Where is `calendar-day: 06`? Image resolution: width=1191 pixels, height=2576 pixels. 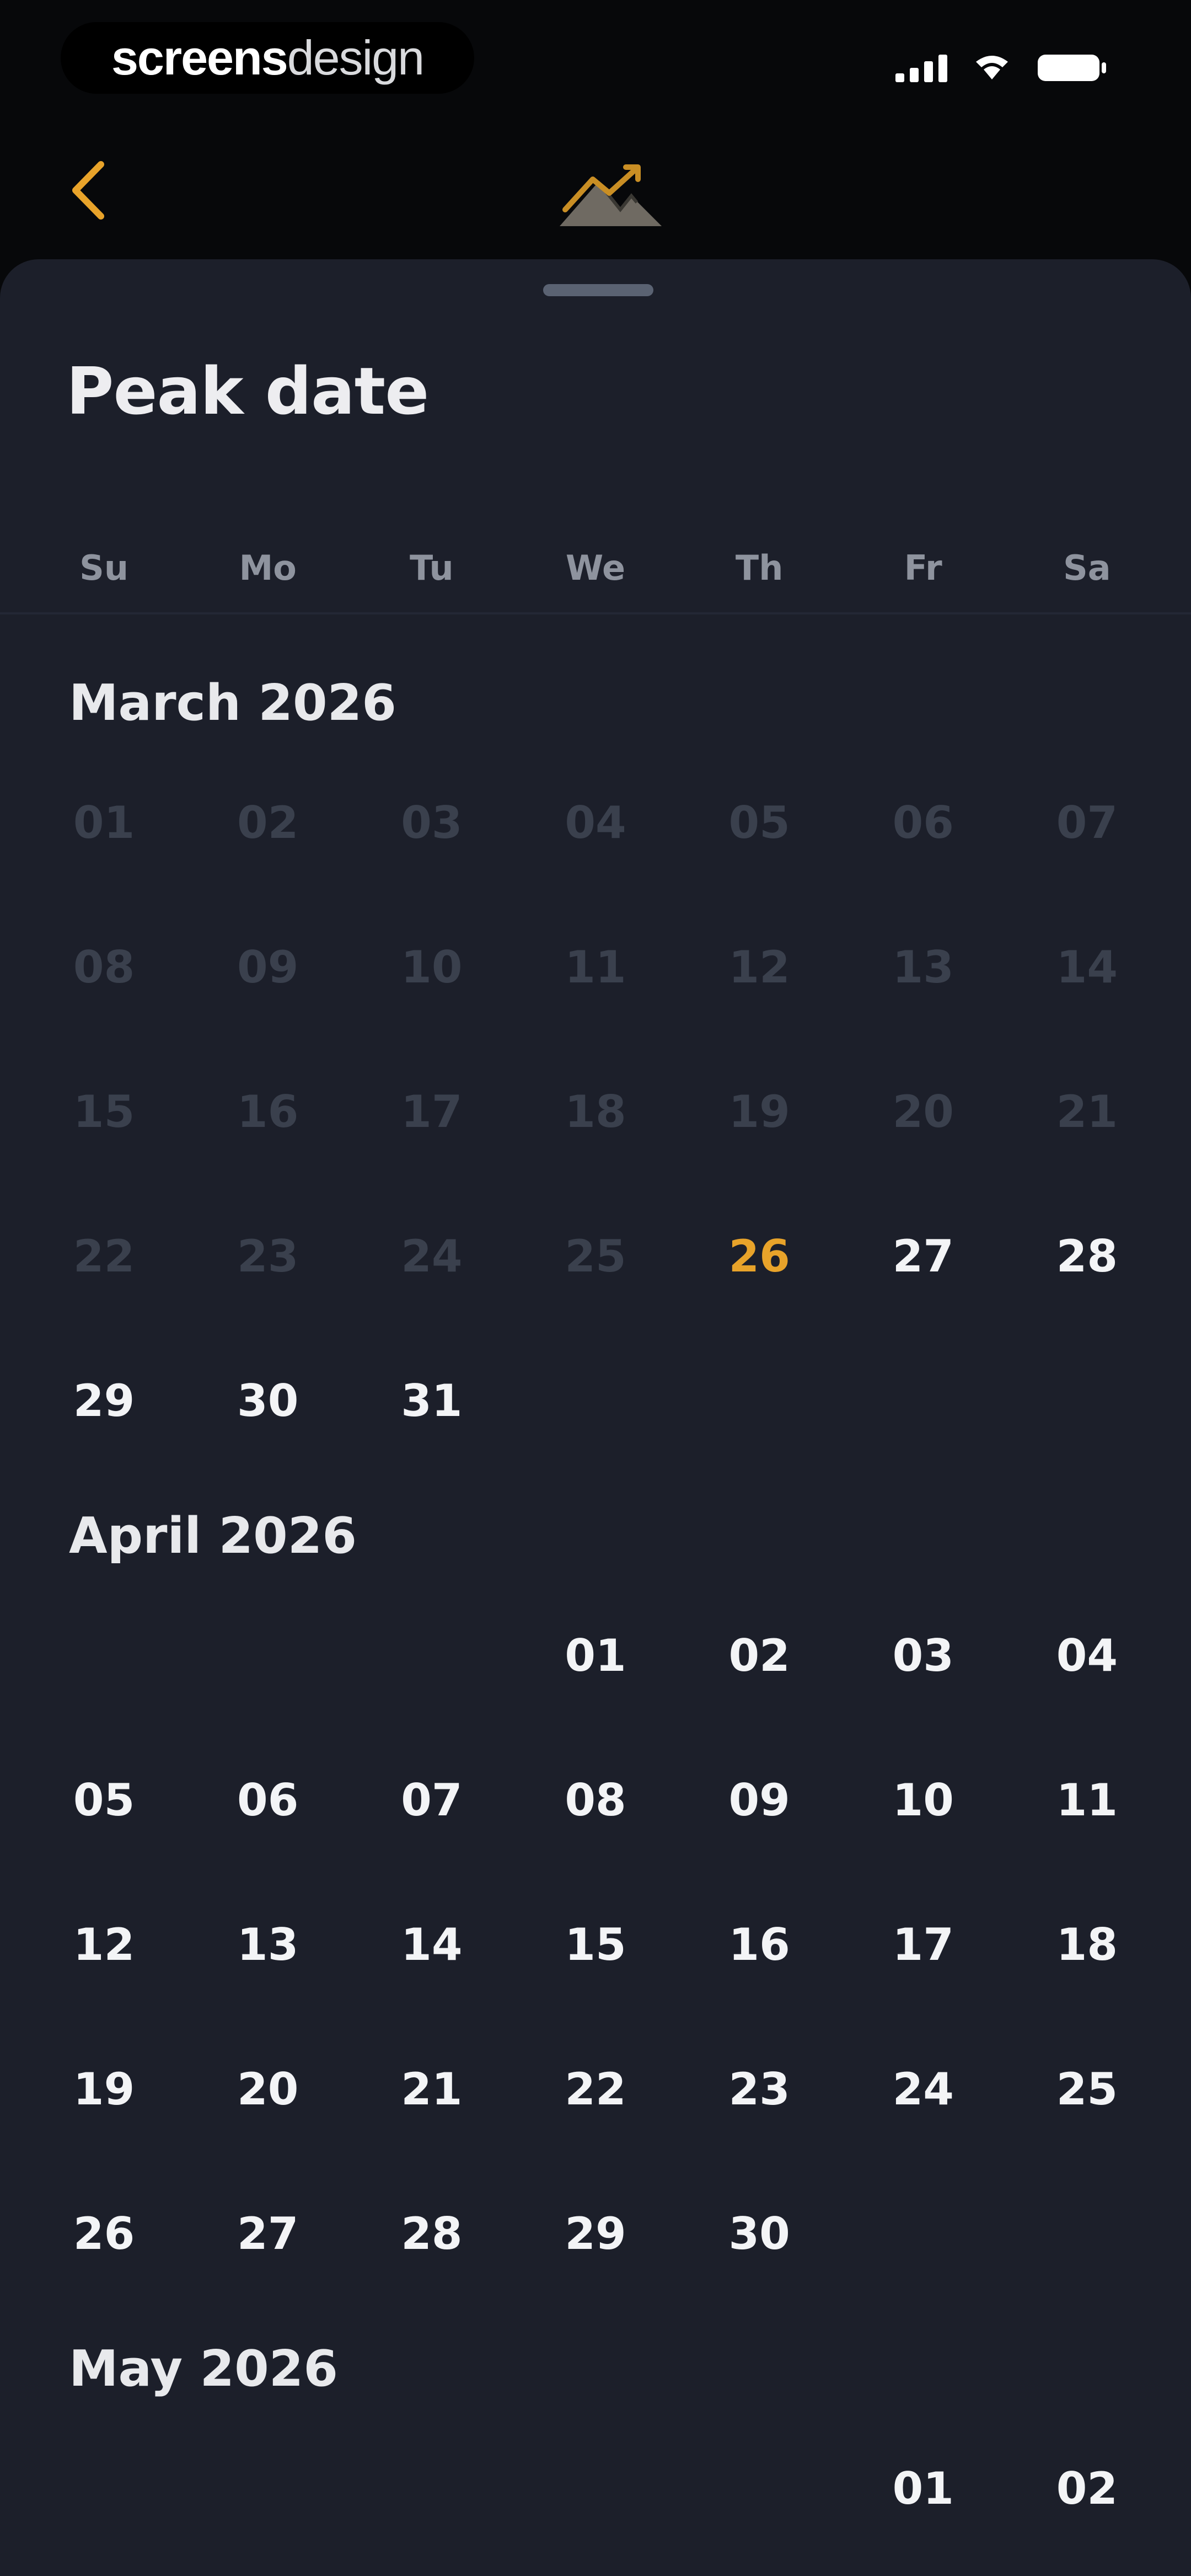 calendar-day: 06 is located at coordinates (268, 1800).